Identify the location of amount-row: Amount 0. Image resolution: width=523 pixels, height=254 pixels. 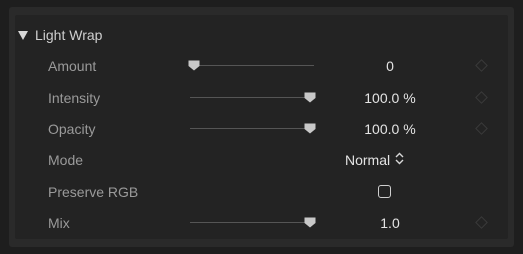
(261, 66).